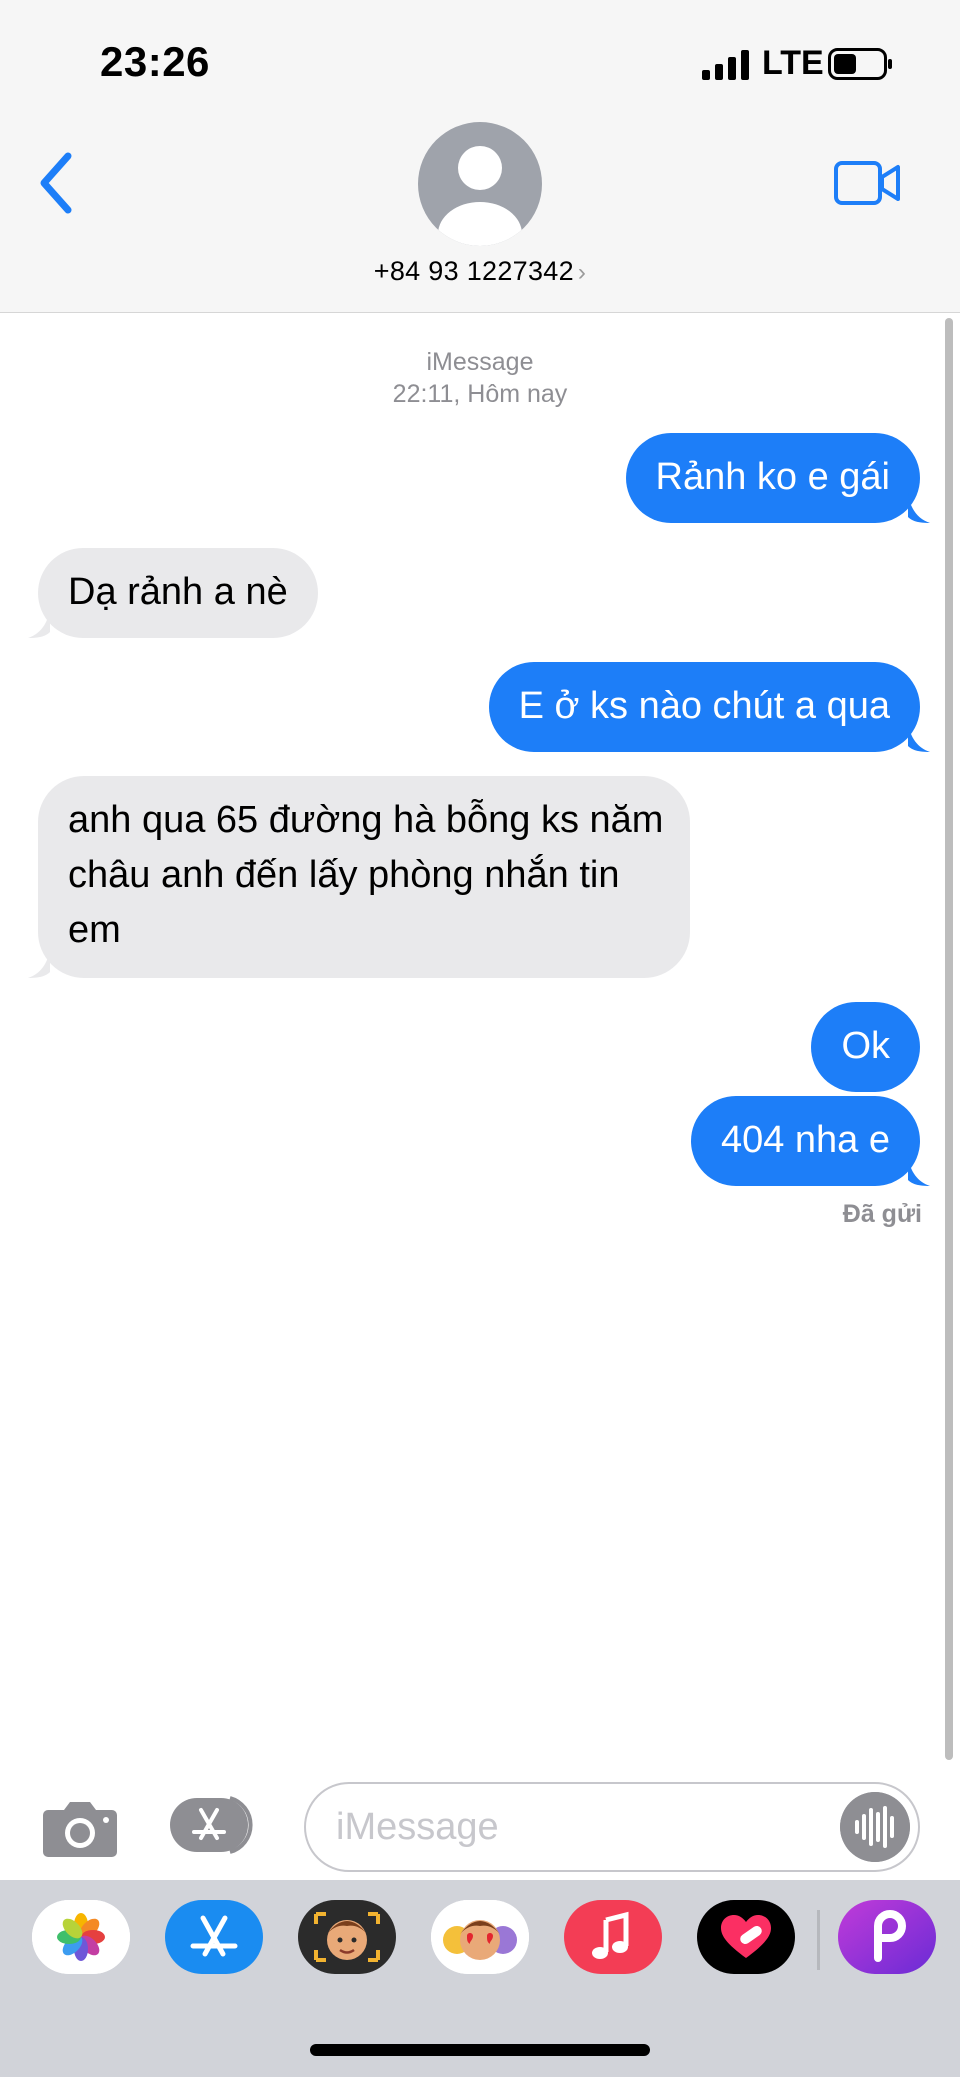 The image size is (960, 2077). Describe the element at coordinates (582, 272) in the screenshot. I see `chevron-right-icon: ›` at that location.